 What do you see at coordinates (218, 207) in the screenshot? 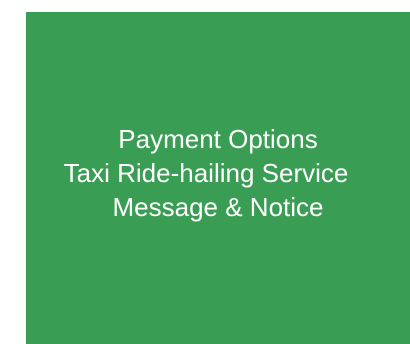
I see `menu-item-message-notice: Message & Notice` at bounding box center [218, 207].